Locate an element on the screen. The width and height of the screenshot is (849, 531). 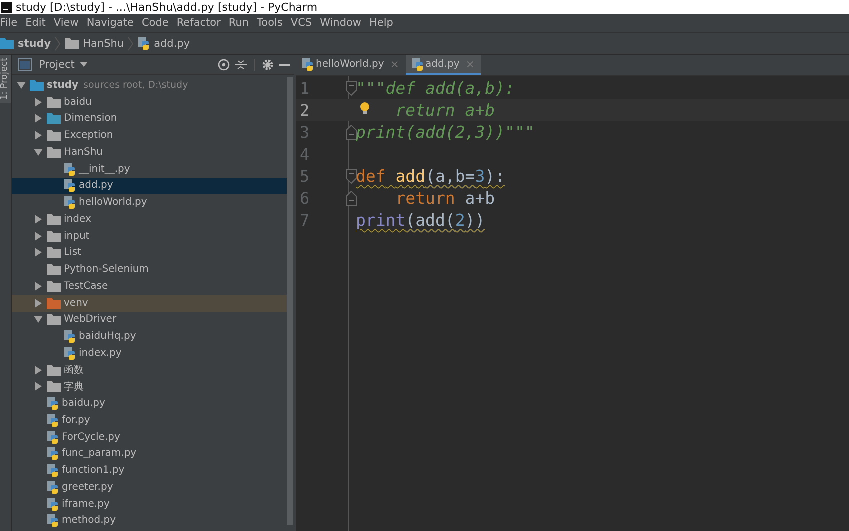
tree-item: function1.py is located at coordinates (149, 470).